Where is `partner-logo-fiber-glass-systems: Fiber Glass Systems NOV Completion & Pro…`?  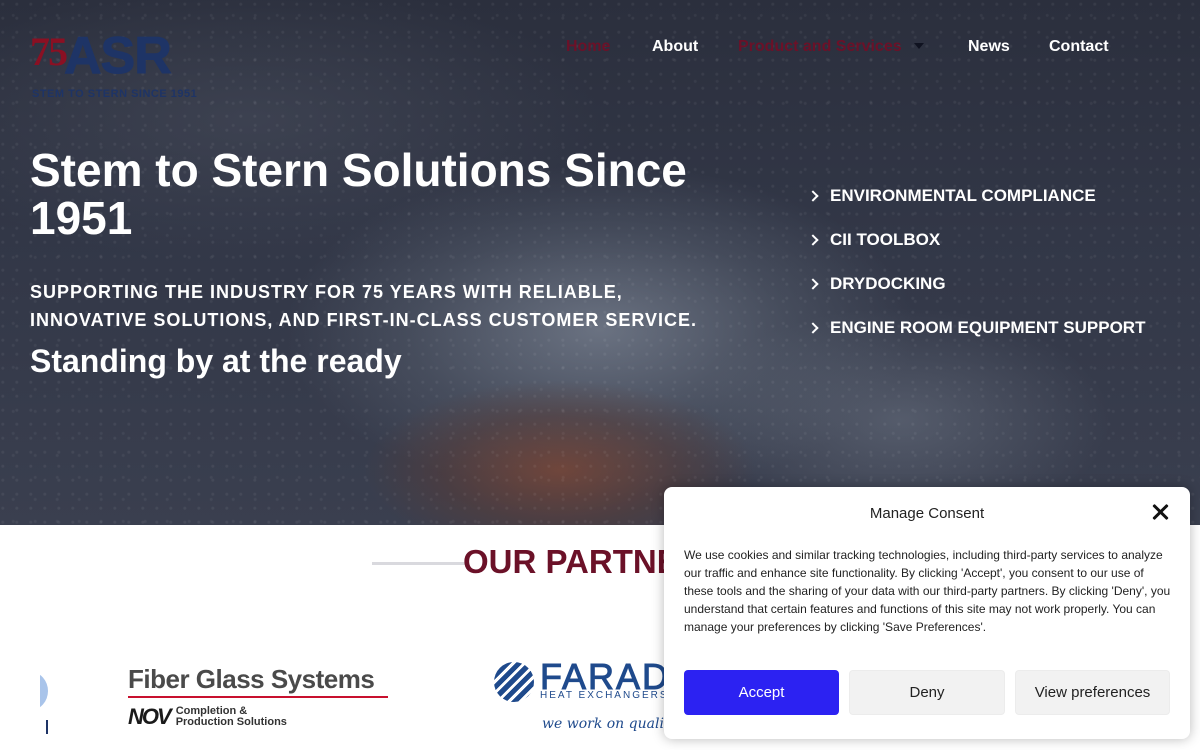
partner-logo-fiber-glass-systems: Fiber Glass Systems NOV Completion & Pro… is located at coordinates (259, 699).